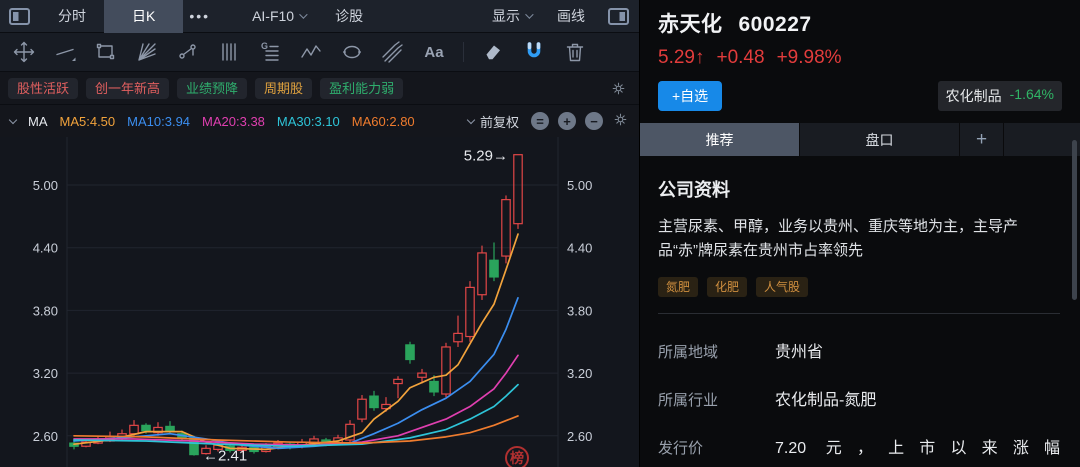 This screenshot has width=1080, height=467. What do you see at coordinates (362, 88) in the screenshot?
I see `stock-tag: 盈利能力弱` at bounding box center [362, 88].